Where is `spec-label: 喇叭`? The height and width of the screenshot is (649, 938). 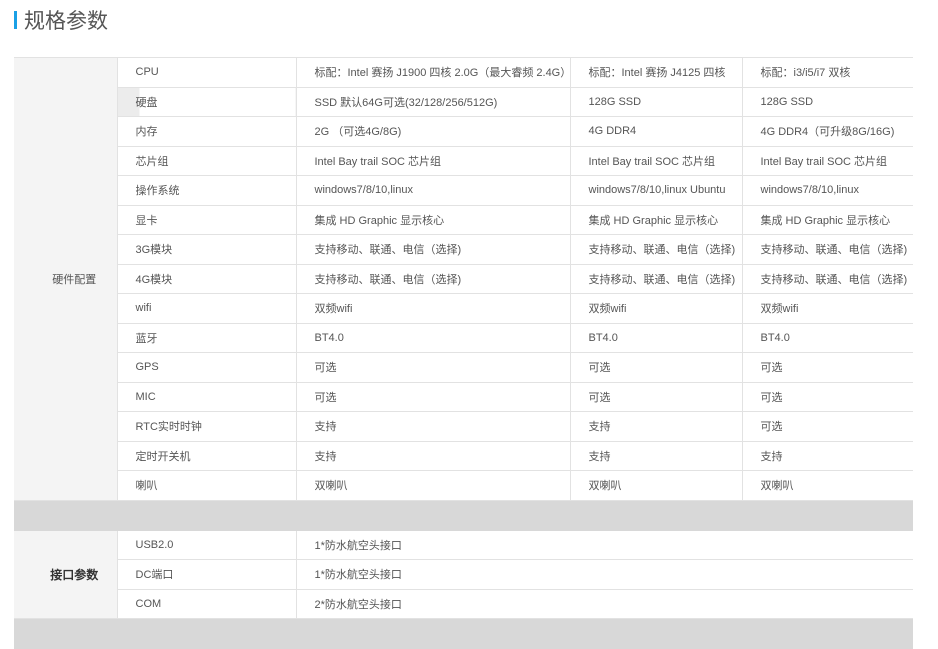
spec-label: 喇叭 is located at coordinates (207, 485).